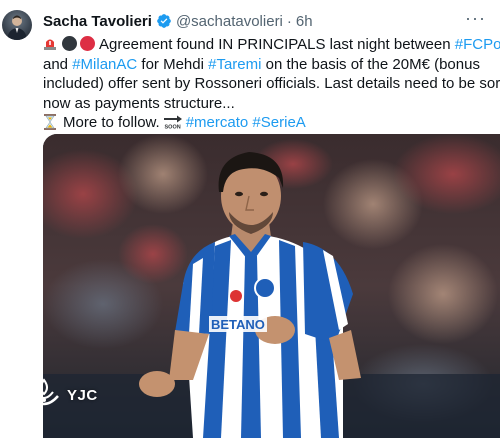 This screenshot has height=438, width=500. I want to click on siren-icon, so click(50, 44).